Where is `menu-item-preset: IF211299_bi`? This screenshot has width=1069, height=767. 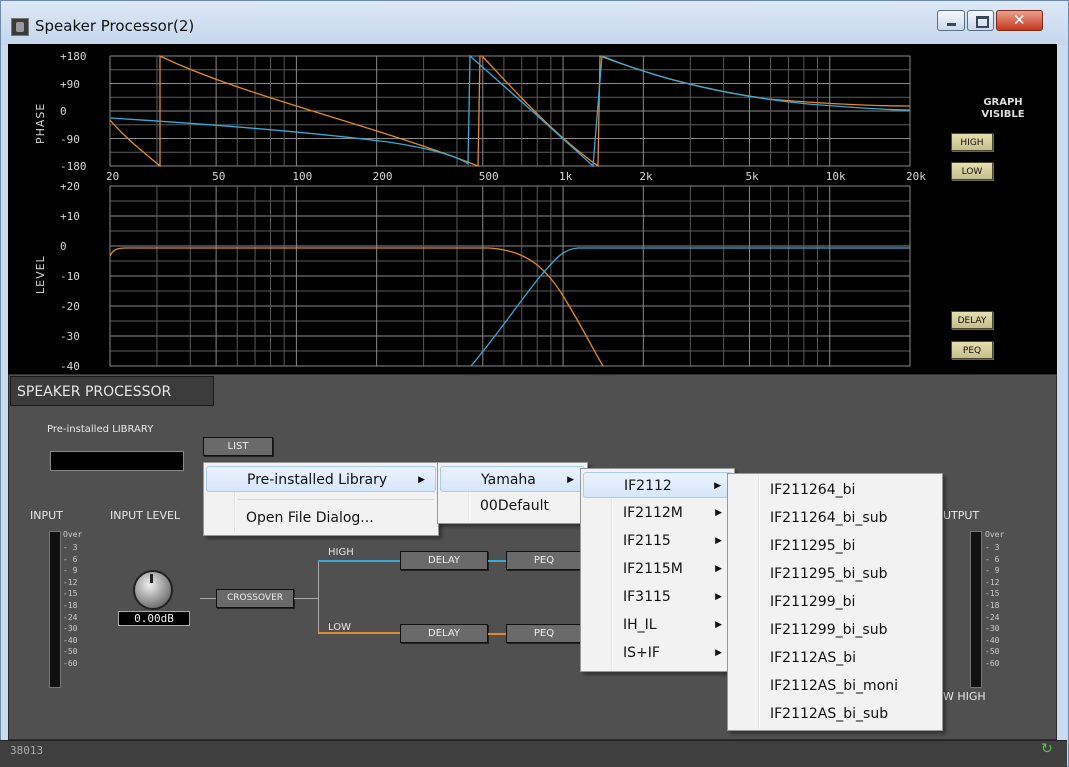
menu-item-preset: IF211299_bi is located at coordinates (835, 602).